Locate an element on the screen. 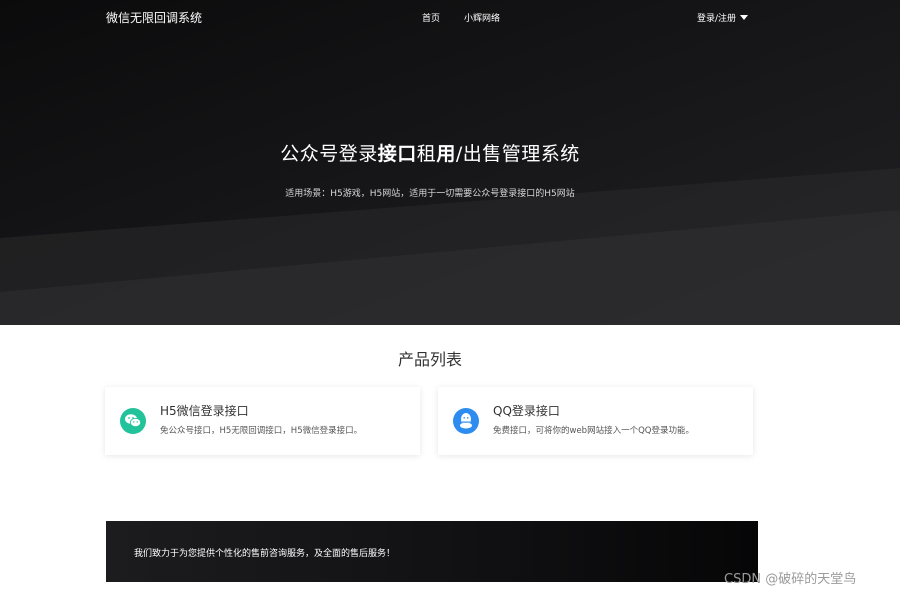  product-card-title: H5微信登录接口 is located at coordinates (204, 411).